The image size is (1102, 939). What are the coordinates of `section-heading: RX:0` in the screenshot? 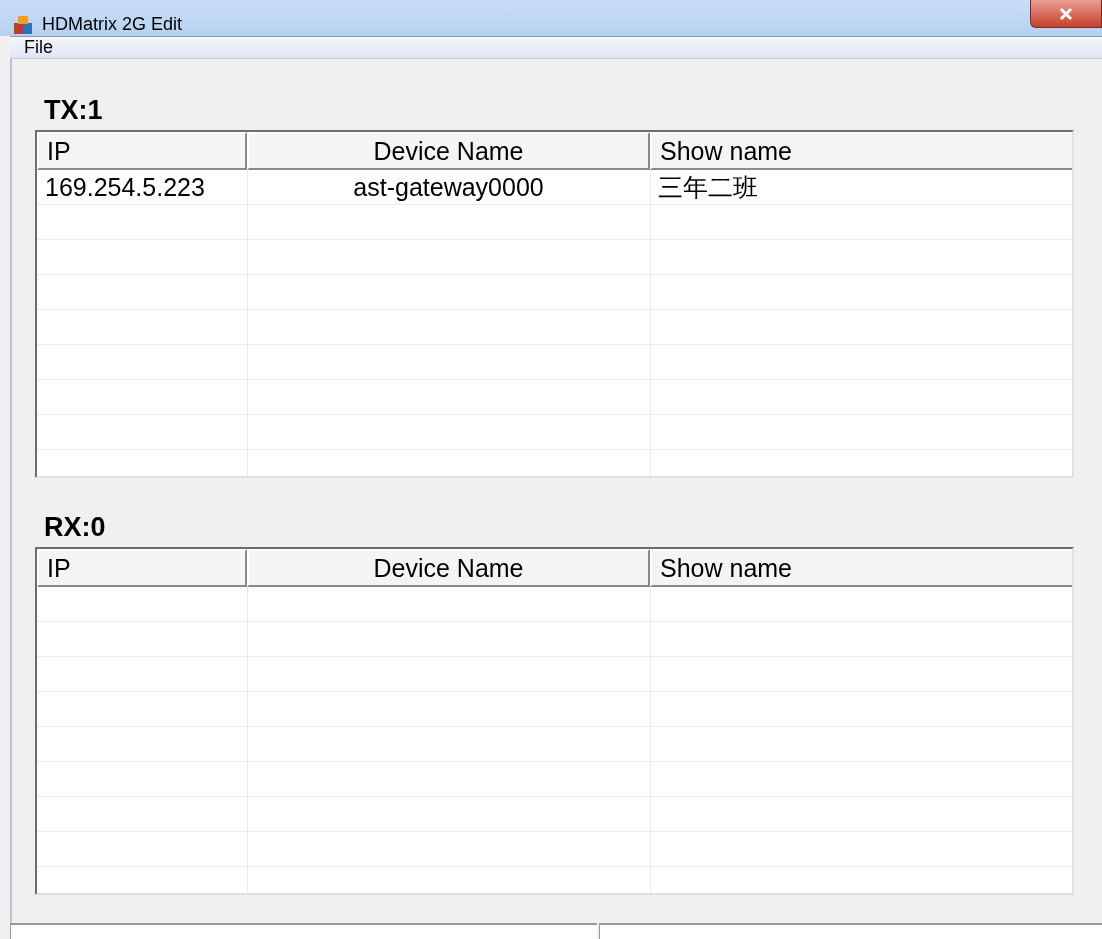 It's located at (75, 527).